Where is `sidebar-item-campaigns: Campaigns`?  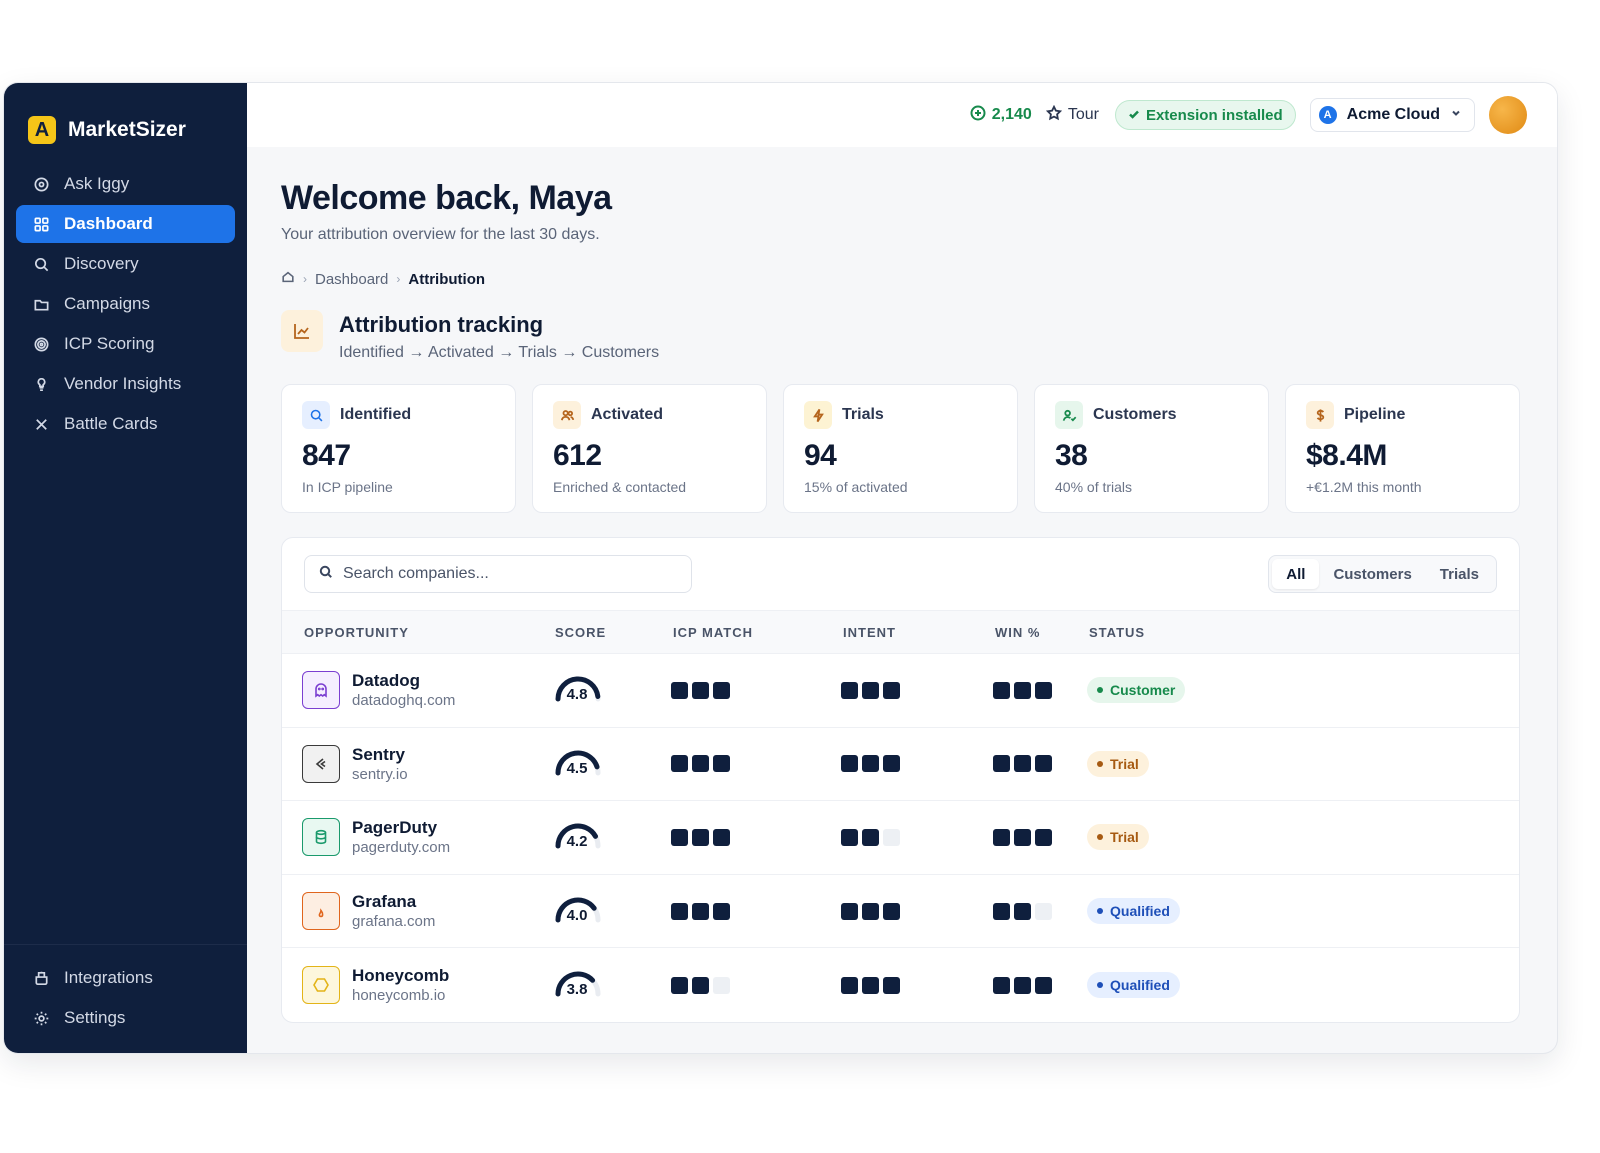 sidebar-item-campaigns: Campaigns is located at coordinates (125, 304).